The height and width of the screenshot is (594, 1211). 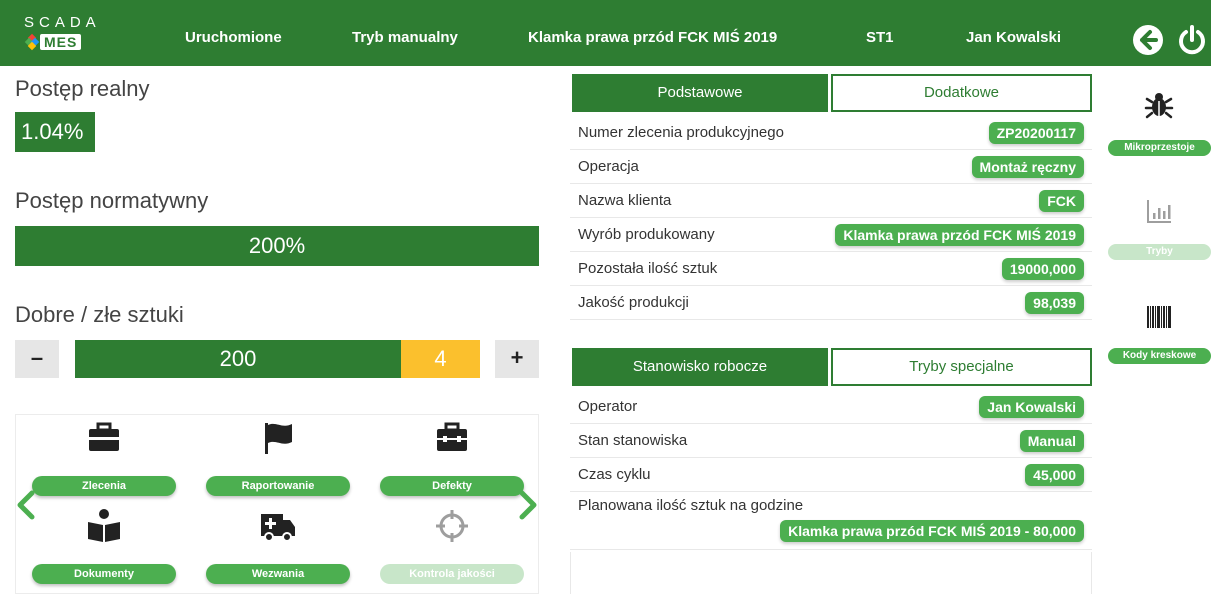 What do you see at coordinates (1027, 167) in the screenshot?
I see `row-value-badge: Montaż ręczny` at bounding box center [1027, 167].